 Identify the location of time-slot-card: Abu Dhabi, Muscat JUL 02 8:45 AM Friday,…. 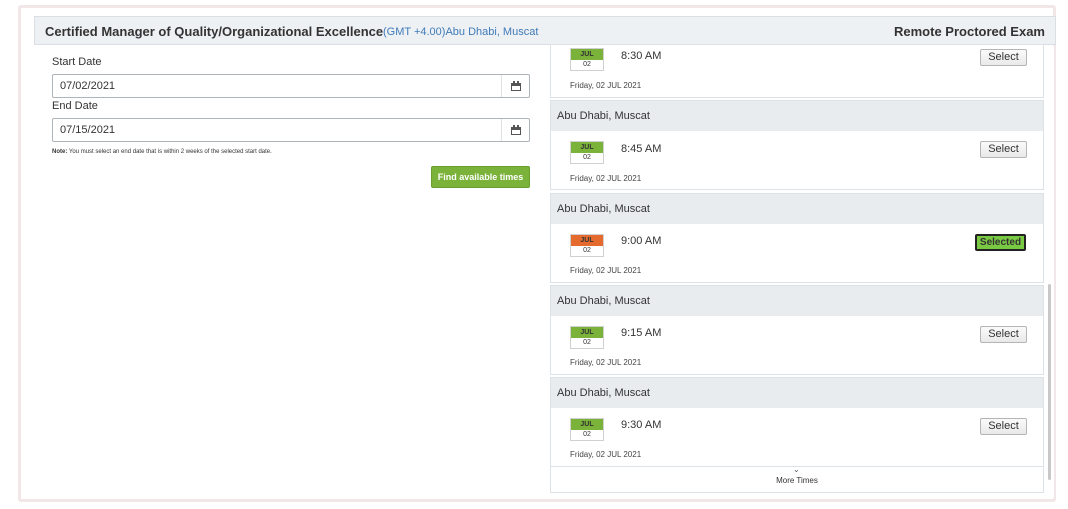
(797, 145).